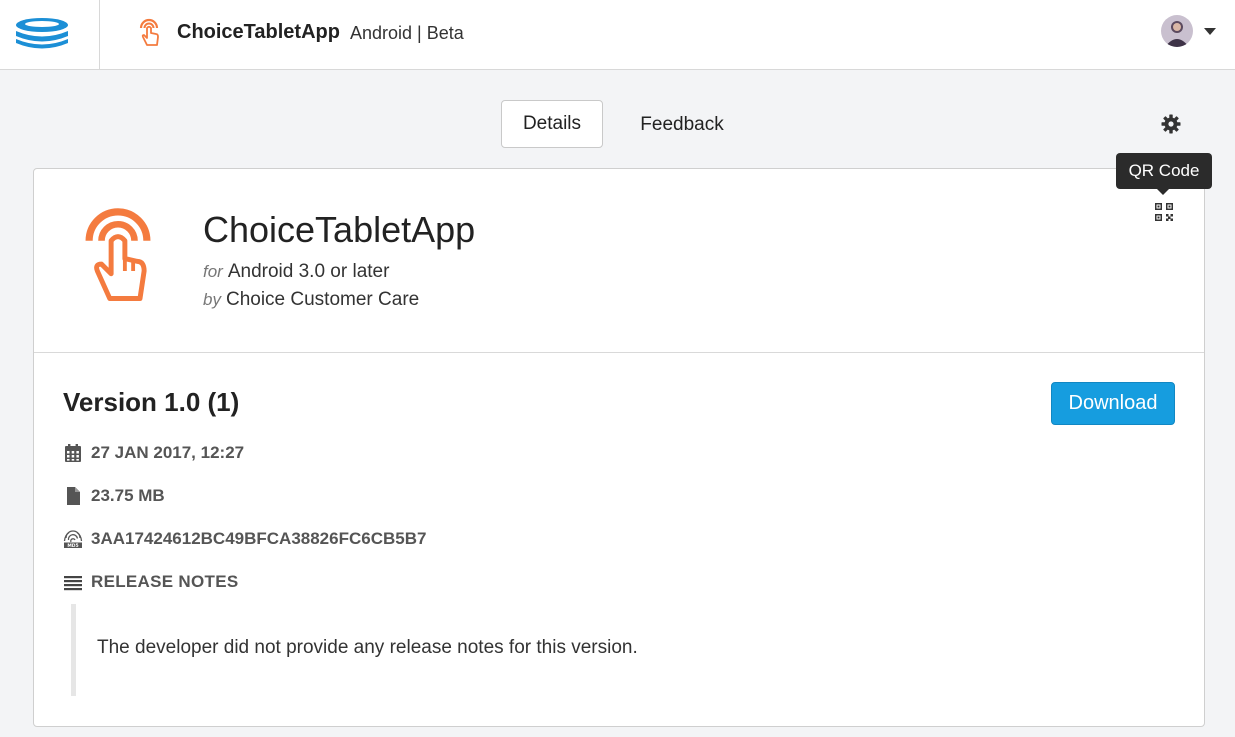 This screenshot has height=737, width=1235. Describe the element at coordinates (1163, 192) in the screenshot. I see `tooltip-arrow` at that location.